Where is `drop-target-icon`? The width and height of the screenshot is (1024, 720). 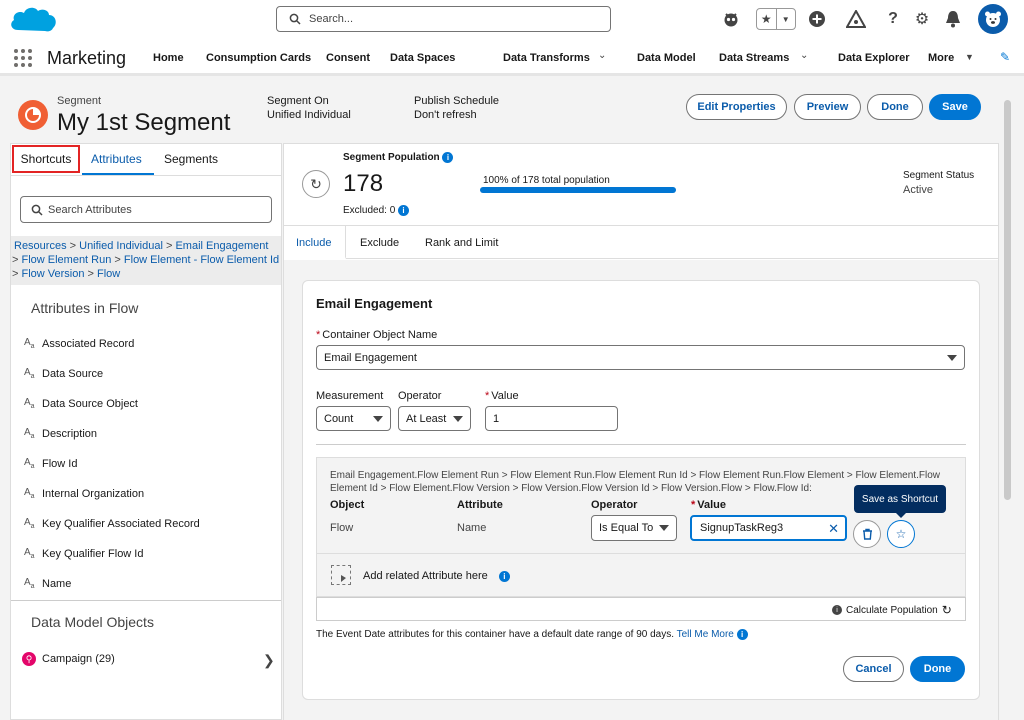
drop-target-icon is located at coordinates (341, 575).